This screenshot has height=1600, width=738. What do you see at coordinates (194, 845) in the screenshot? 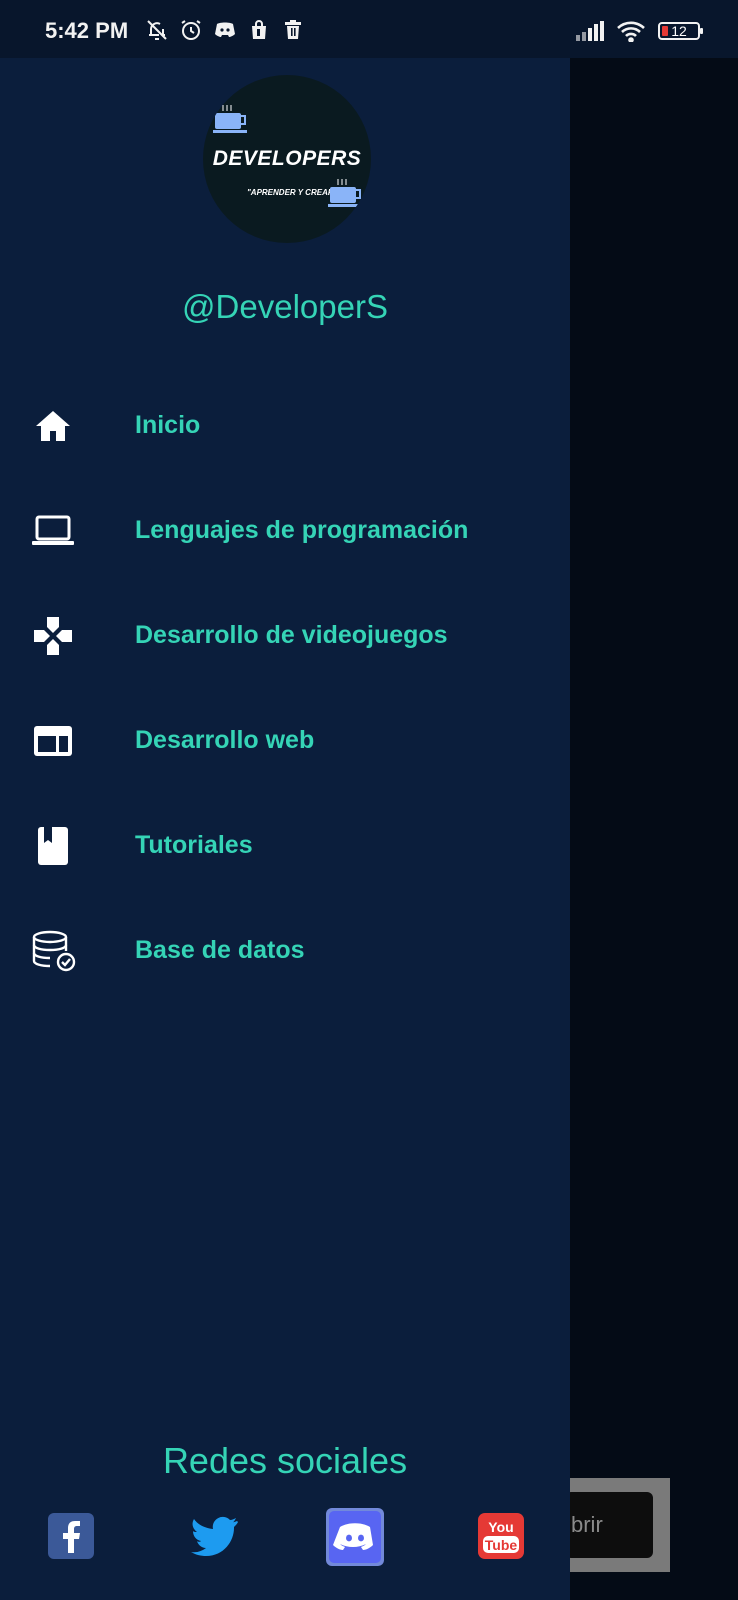
I see `menu-item-label: Tutoriales` at bounding box center [194, 845].